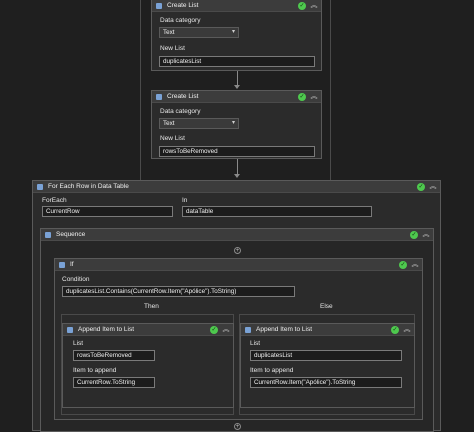 This screenshot has height=432, width=474. I want to click on condition-label: Condition, so click(76, 279).